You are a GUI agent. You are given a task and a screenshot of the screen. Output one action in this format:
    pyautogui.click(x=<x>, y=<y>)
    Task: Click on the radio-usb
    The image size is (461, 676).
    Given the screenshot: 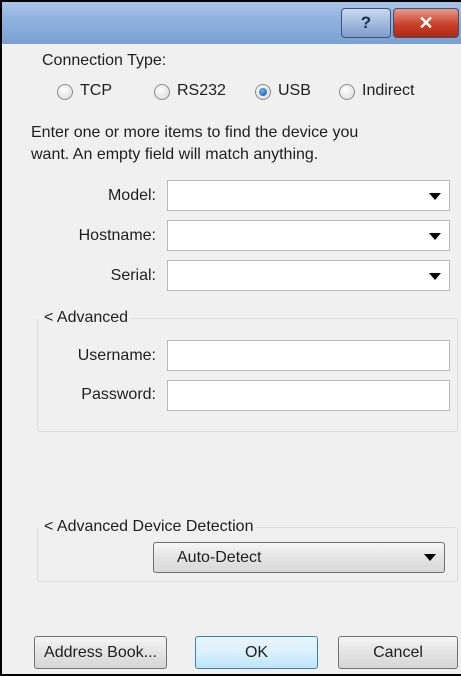 What is the action you would take?
    pyautogui.click(x=263, y=92)
    